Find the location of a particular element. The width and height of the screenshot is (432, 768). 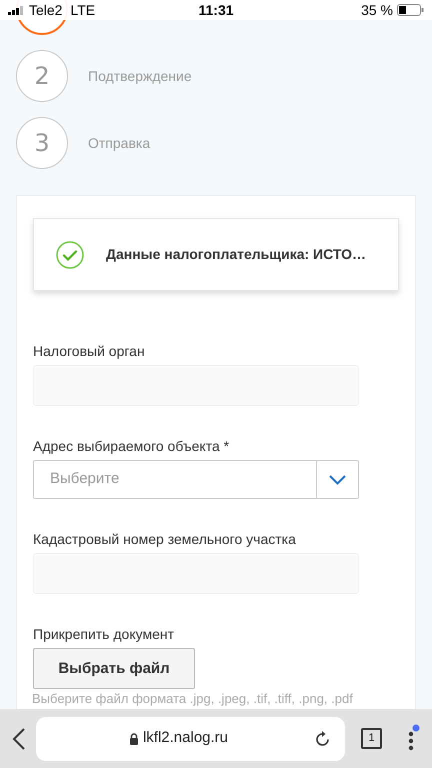

battery-percent: 35 % is located at coordinates (377, 10).